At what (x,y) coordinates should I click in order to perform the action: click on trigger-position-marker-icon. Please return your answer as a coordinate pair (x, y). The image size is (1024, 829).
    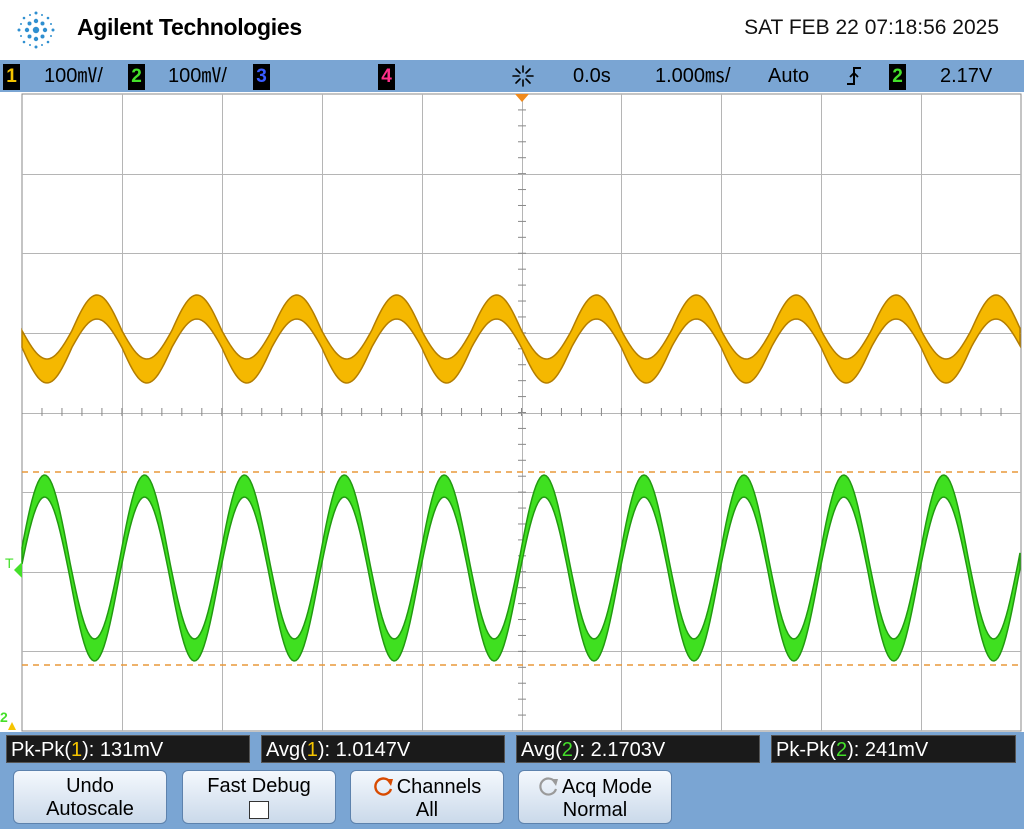
    Looking at the image, I should click on (522, 98).